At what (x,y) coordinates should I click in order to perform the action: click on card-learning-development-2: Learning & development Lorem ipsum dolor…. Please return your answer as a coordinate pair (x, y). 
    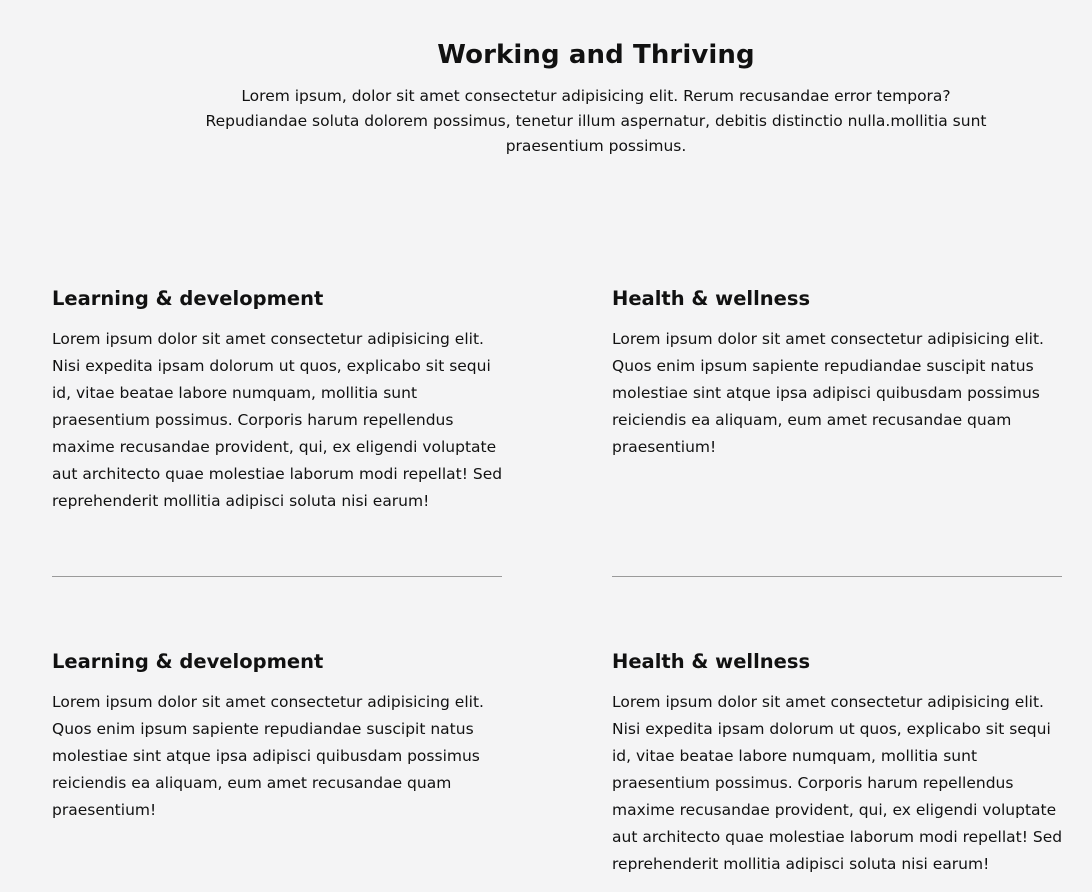
    Looking at the image, I should click on (277, 736).